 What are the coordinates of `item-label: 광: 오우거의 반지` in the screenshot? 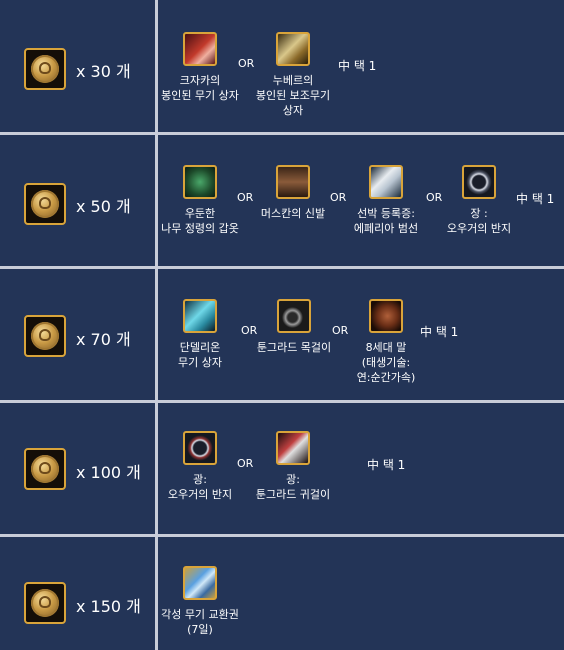 It's located at (200, 487).